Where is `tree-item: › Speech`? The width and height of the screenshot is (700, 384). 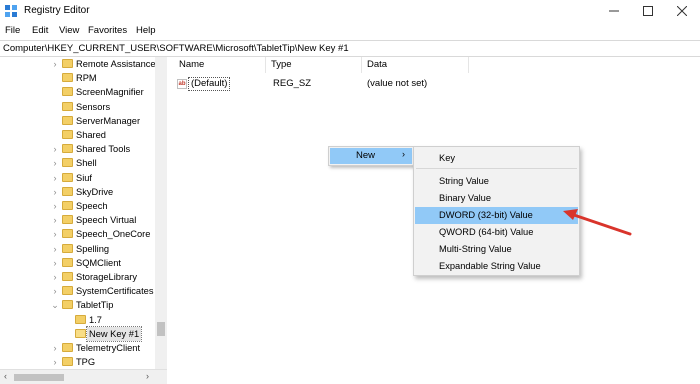 tree-item: › Speech is located at coordinates (77, 206).